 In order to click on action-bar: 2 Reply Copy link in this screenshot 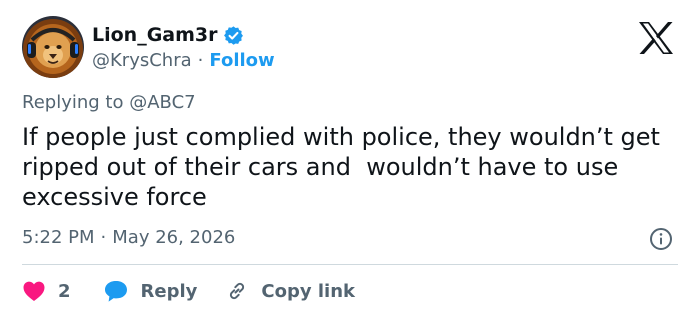, I will do `click(188, 291)`.